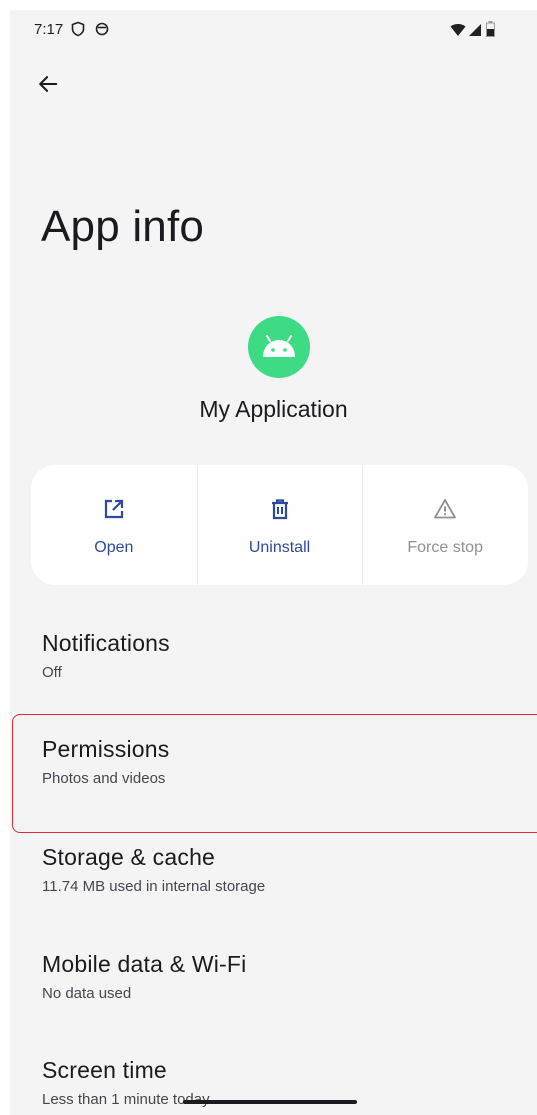  Describe the element at coordinates (102, 31) in the screenshot. I see `sync-icon` at that location.